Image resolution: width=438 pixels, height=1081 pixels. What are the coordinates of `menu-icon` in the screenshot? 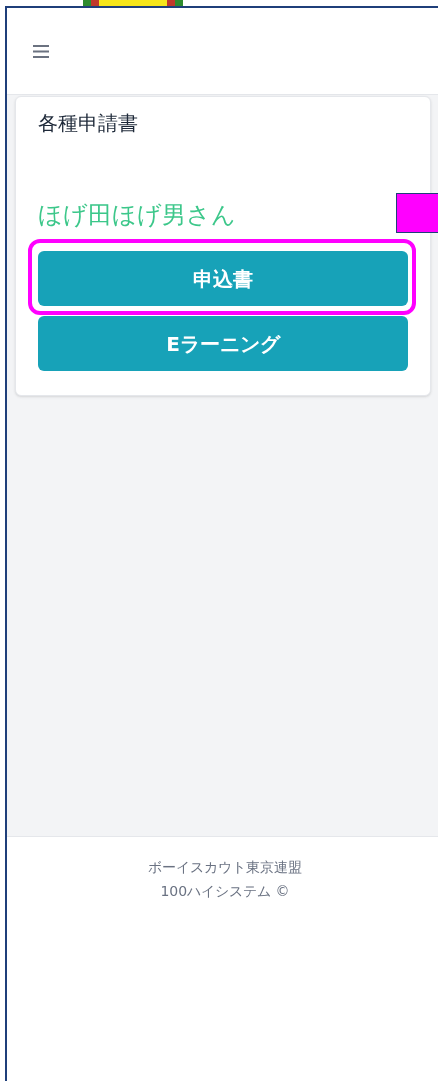 It's located at (41, 51).